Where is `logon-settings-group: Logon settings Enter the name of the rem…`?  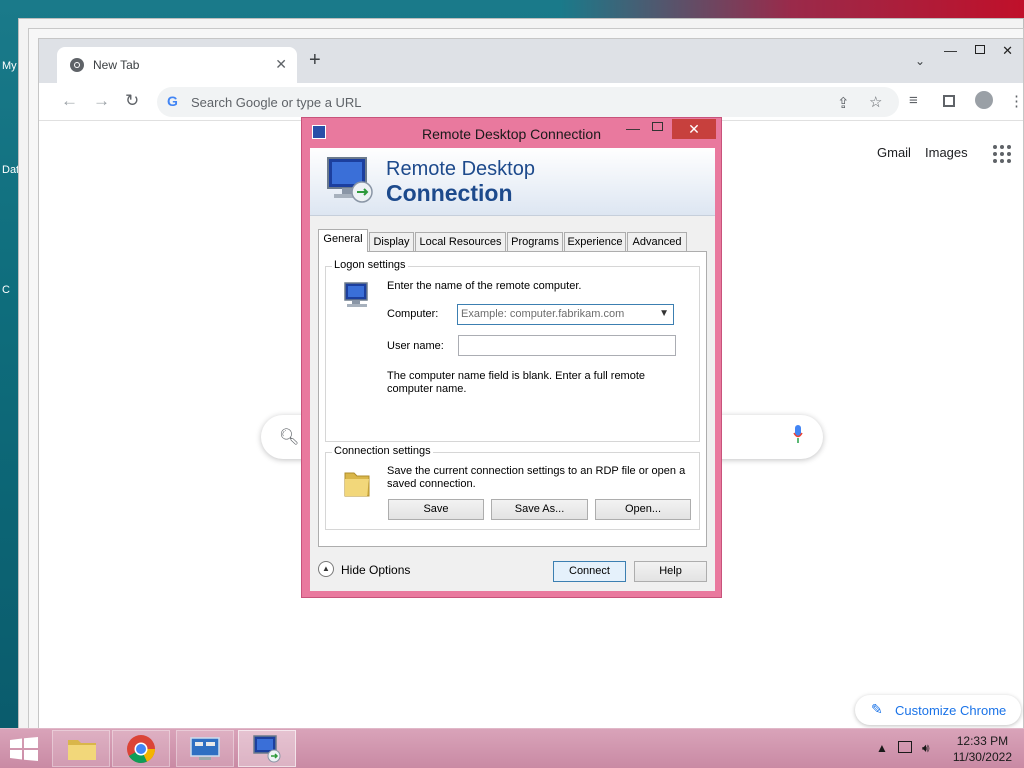
logon-settings-group: Logon settings Enter the name of the rem… is located at coordinates (512, 350).